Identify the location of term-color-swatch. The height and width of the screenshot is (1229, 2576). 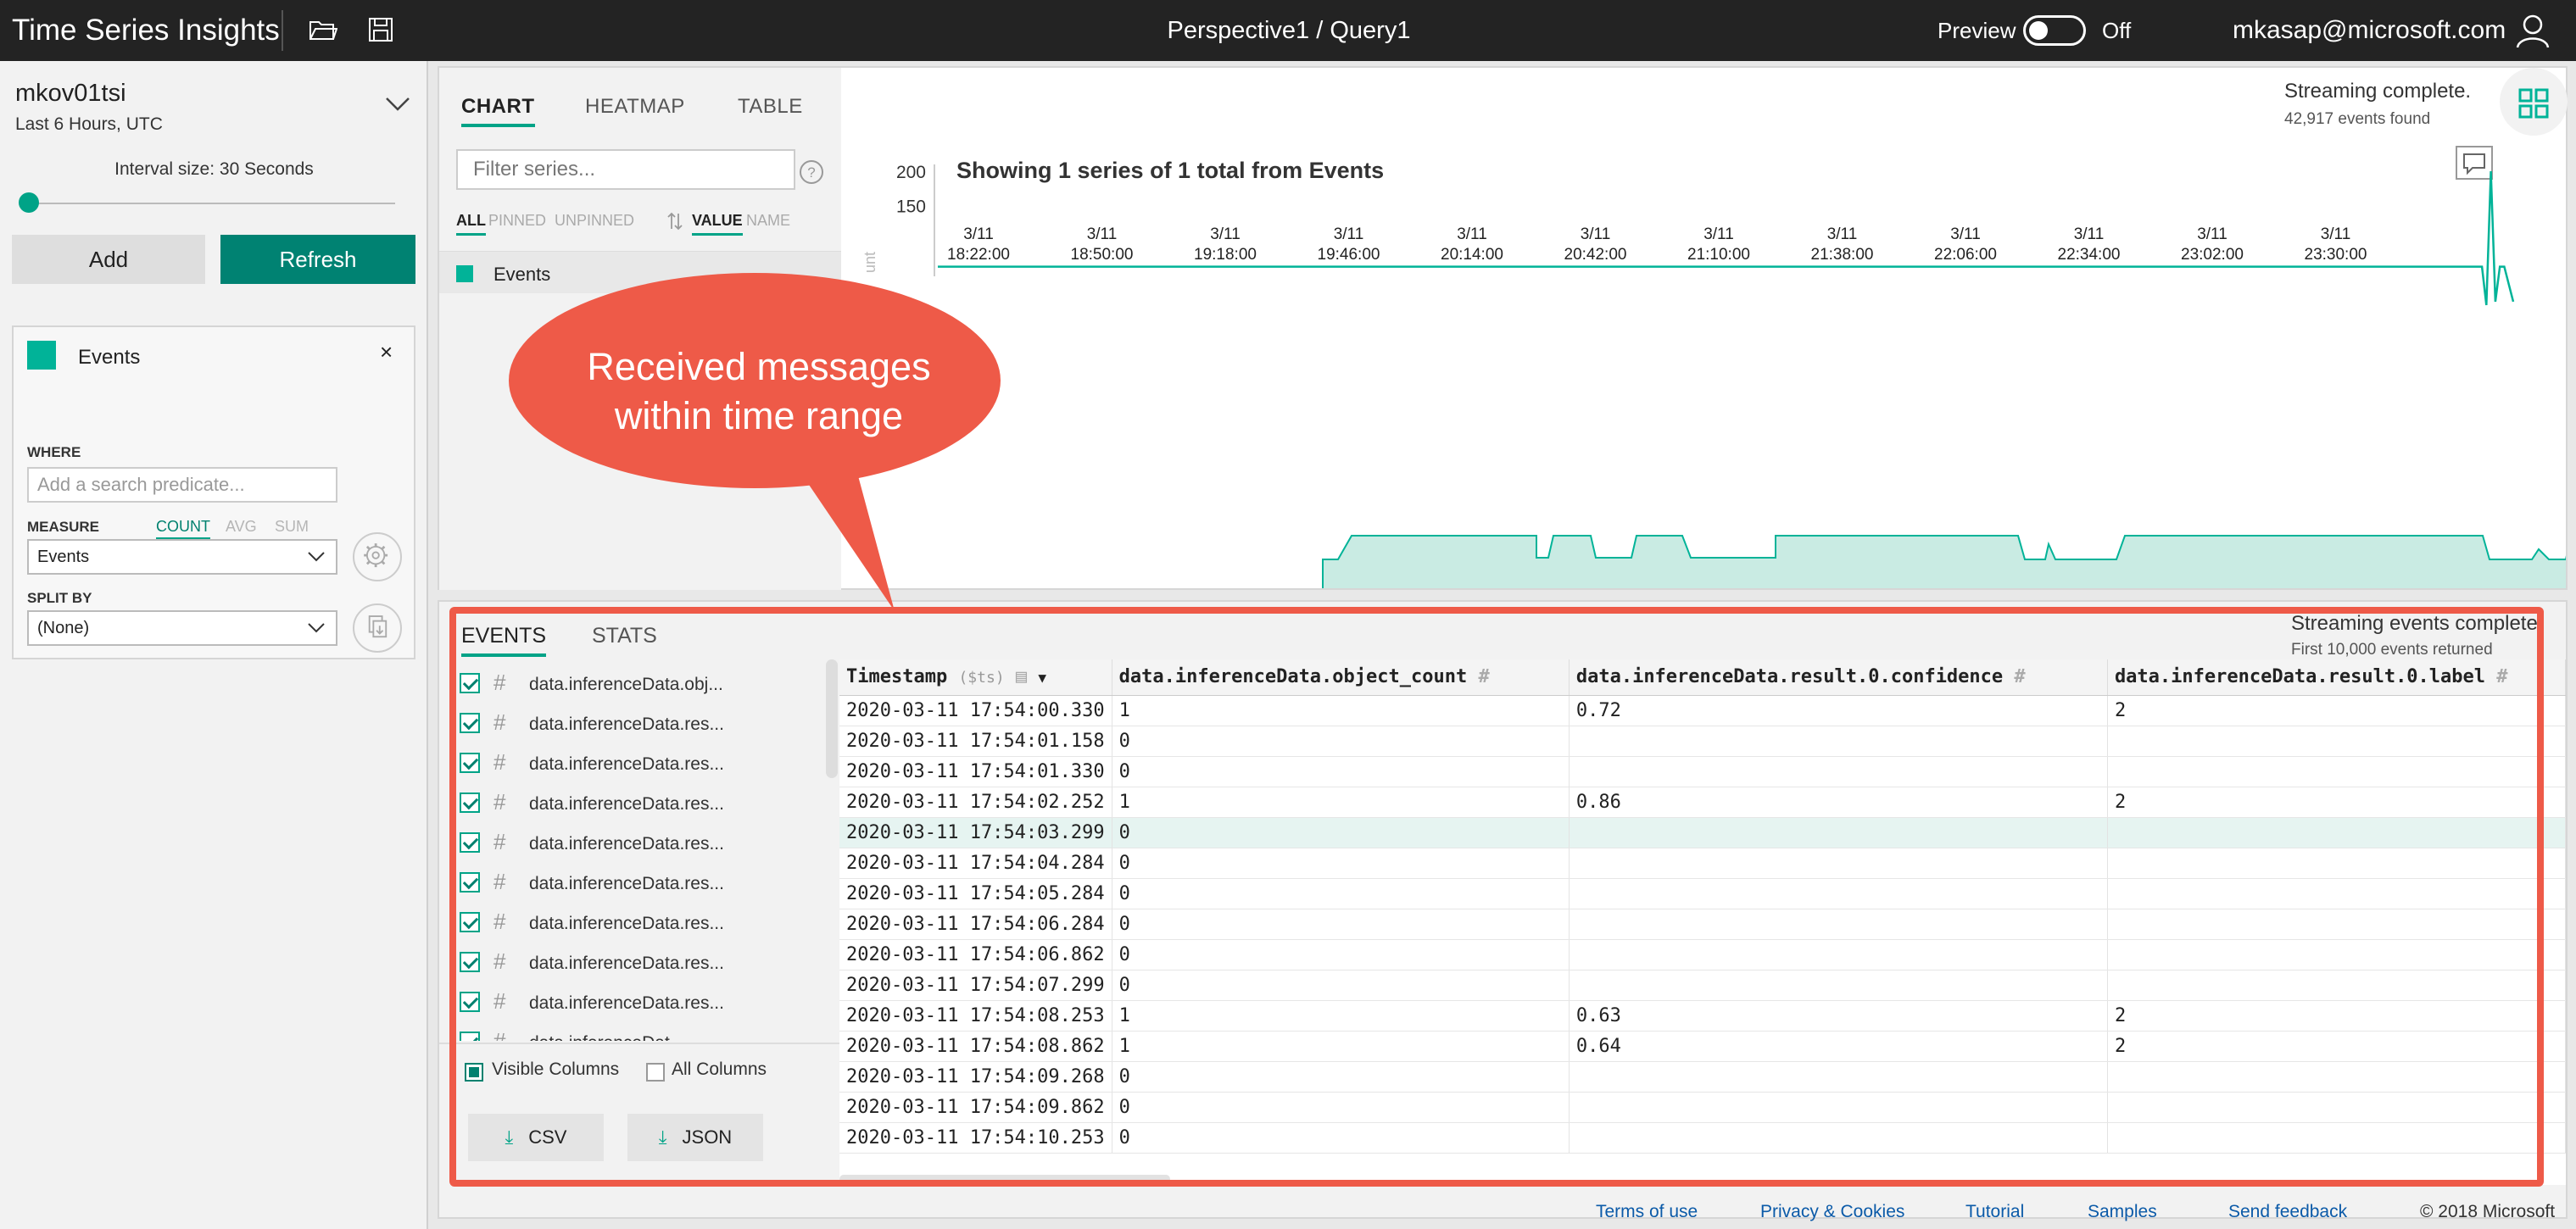
(41, 355).